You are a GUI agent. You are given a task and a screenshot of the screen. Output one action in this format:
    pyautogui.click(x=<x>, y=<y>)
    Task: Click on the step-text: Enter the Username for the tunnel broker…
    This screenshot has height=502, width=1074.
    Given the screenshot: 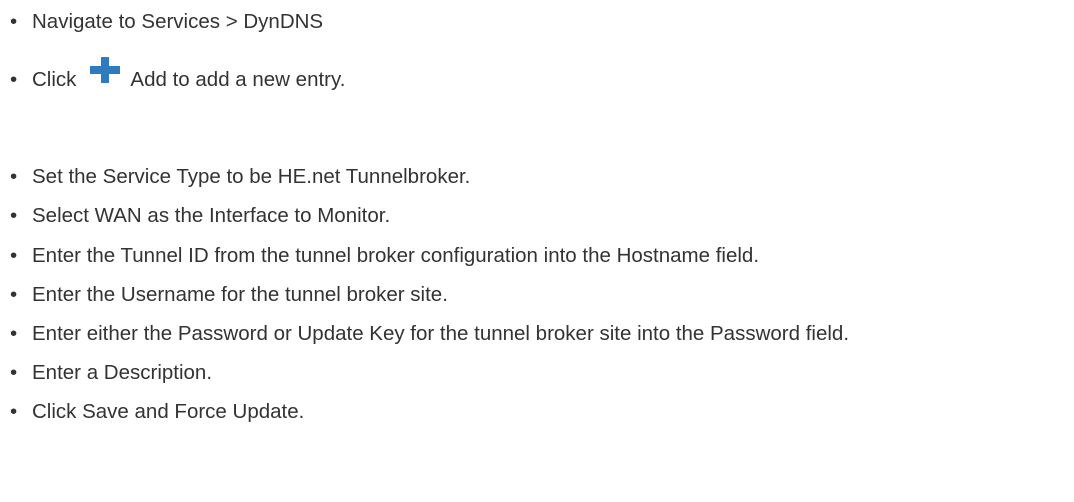 What is the action you would take?
    pyautogui.click(x=240, y=294)
    